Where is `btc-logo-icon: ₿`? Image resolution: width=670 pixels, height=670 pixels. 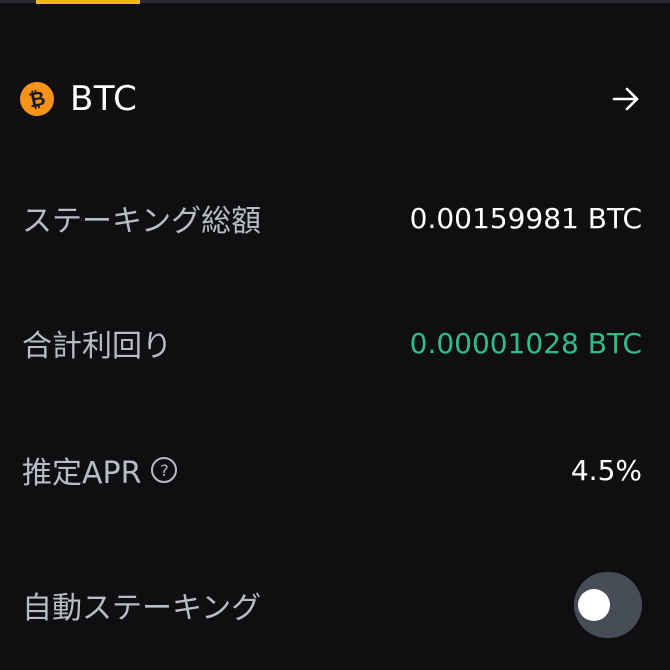
btc-logo-icon: ₿ is located at coordinates (37, 99).